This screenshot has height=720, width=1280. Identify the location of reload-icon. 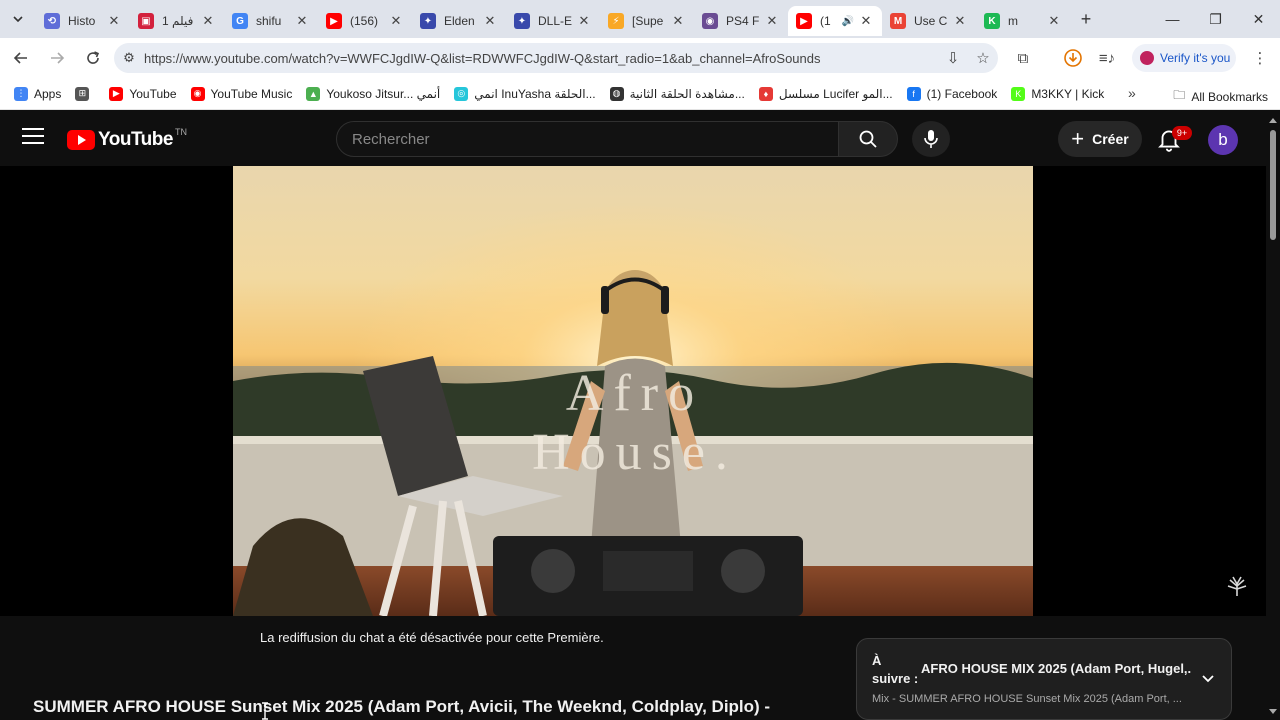
(93, 57).